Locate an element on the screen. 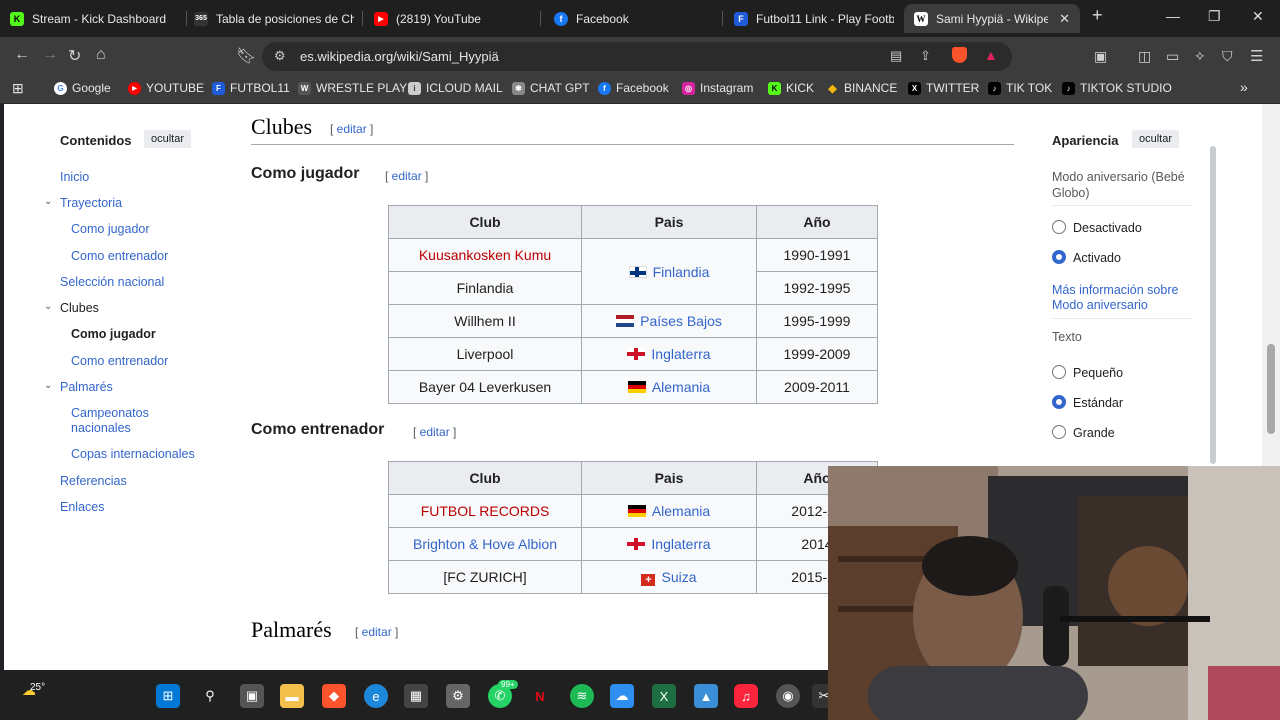  toc-item-palmares: Palmarés is located at coordinates (86, 387).